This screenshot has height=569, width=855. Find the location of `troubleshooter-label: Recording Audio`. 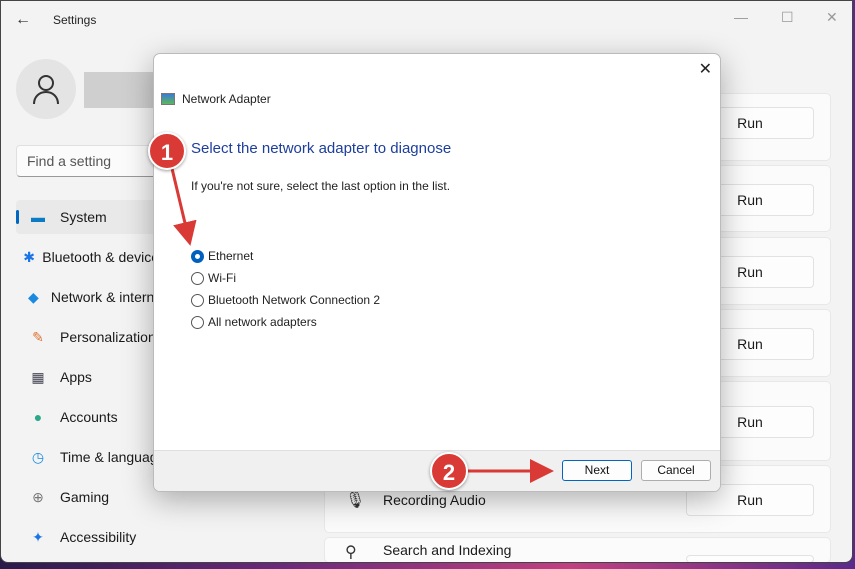

troubleshooter-label: Recording Audio is located at coordinates (434, 500).